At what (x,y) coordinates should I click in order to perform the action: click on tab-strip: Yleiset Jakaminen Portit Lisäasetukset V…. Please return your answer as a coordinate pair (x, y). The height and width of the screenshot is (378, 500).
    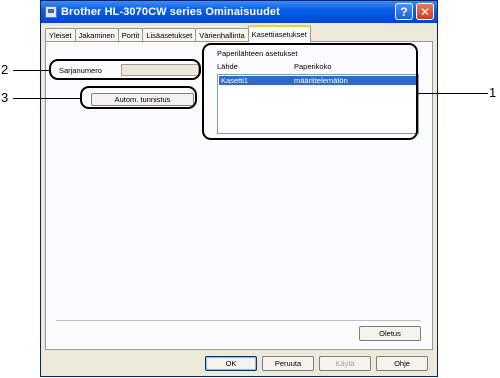
    Looking at the image, I should click on (178, 33).